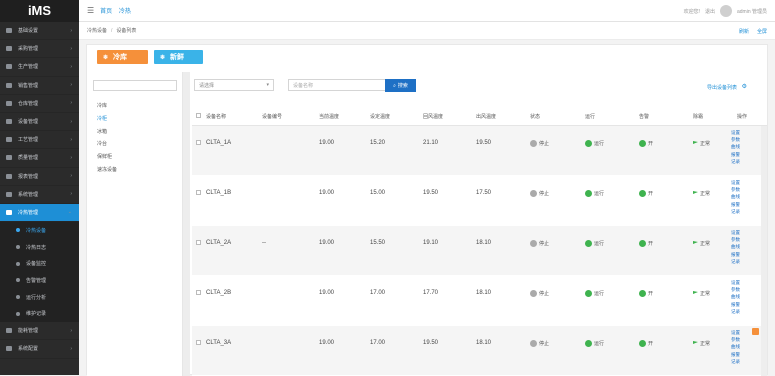 The width and height of the screenshot is (775, 376). Describe the element at coordinates (39, 247) in the screenshot. I see `submenu-item-1: 冷热日志` at that location.